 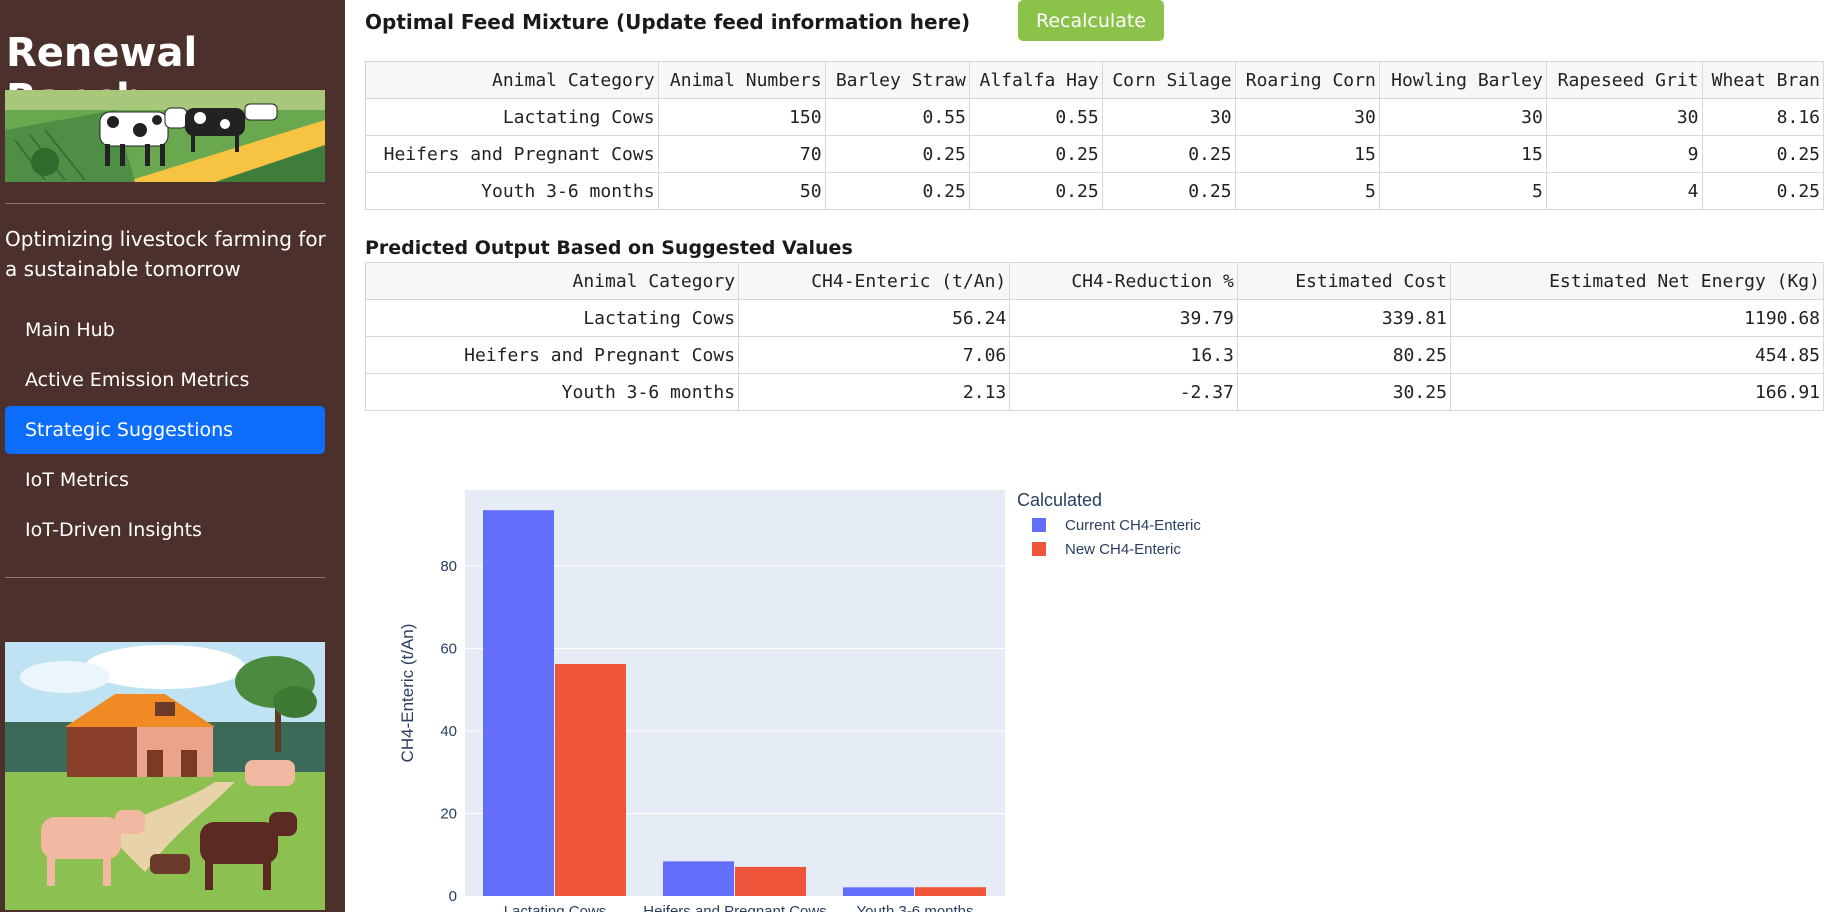 I want to click on column-header: Howling Barley, so click(x=1462, y=80).